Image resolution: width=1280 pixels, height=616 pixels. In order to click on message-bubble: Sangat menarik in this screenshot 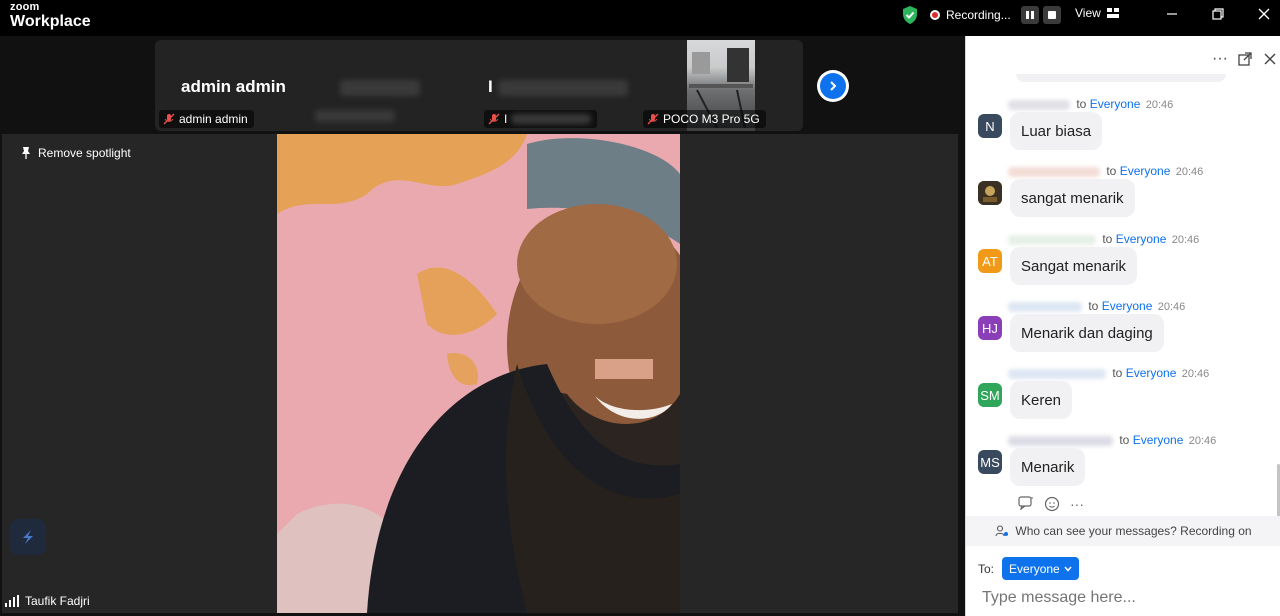, I will do `click(1074, 266)`.